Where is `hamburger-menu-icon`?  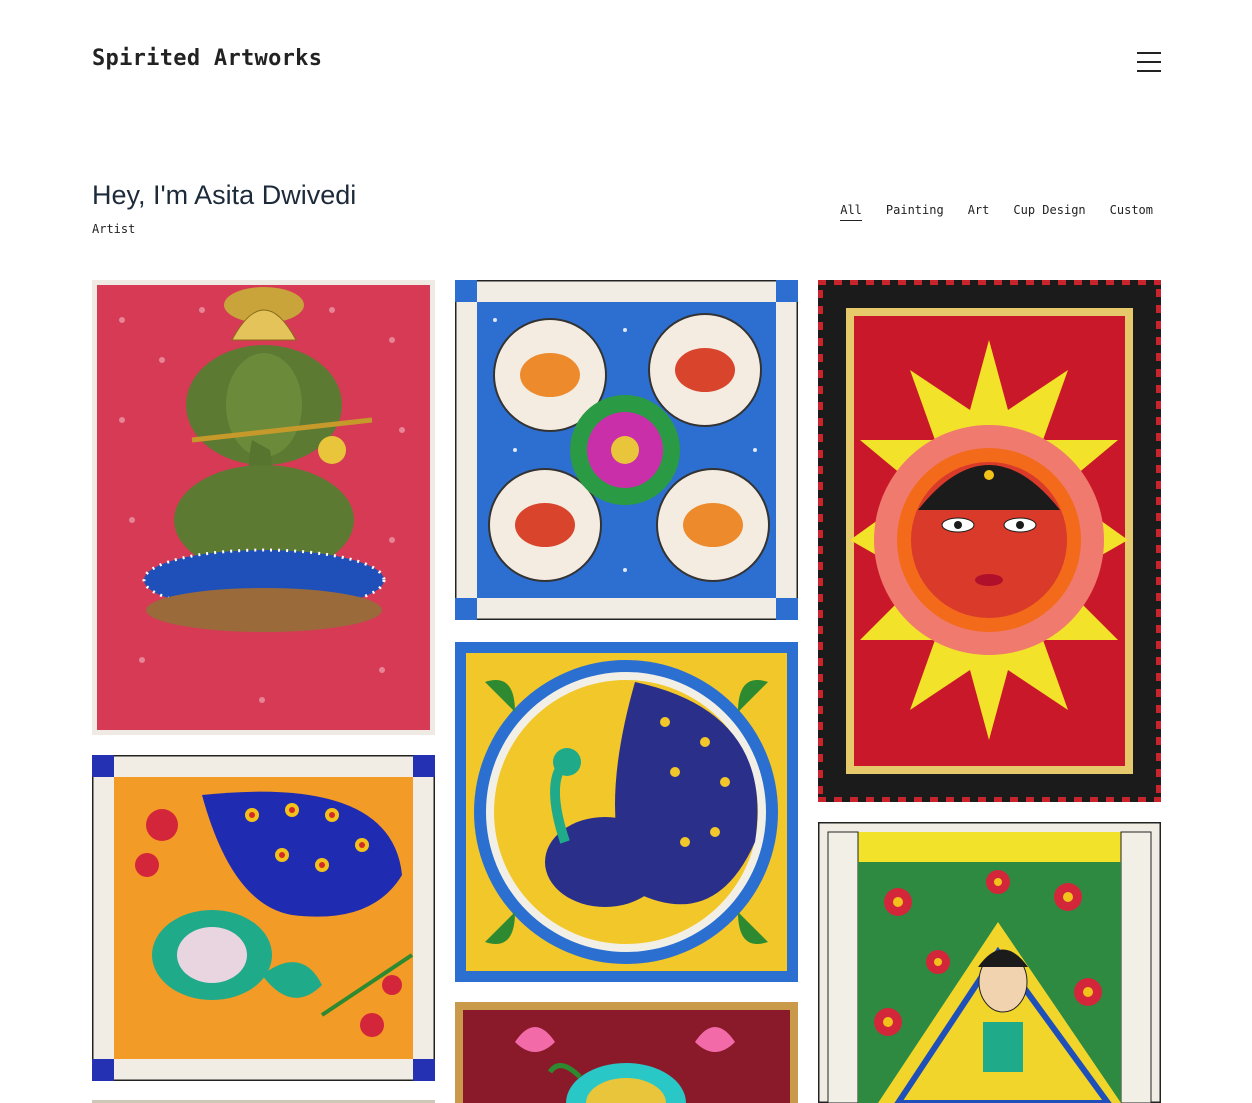
hamburger-menu-icon is located at coordinates (1149, 62).